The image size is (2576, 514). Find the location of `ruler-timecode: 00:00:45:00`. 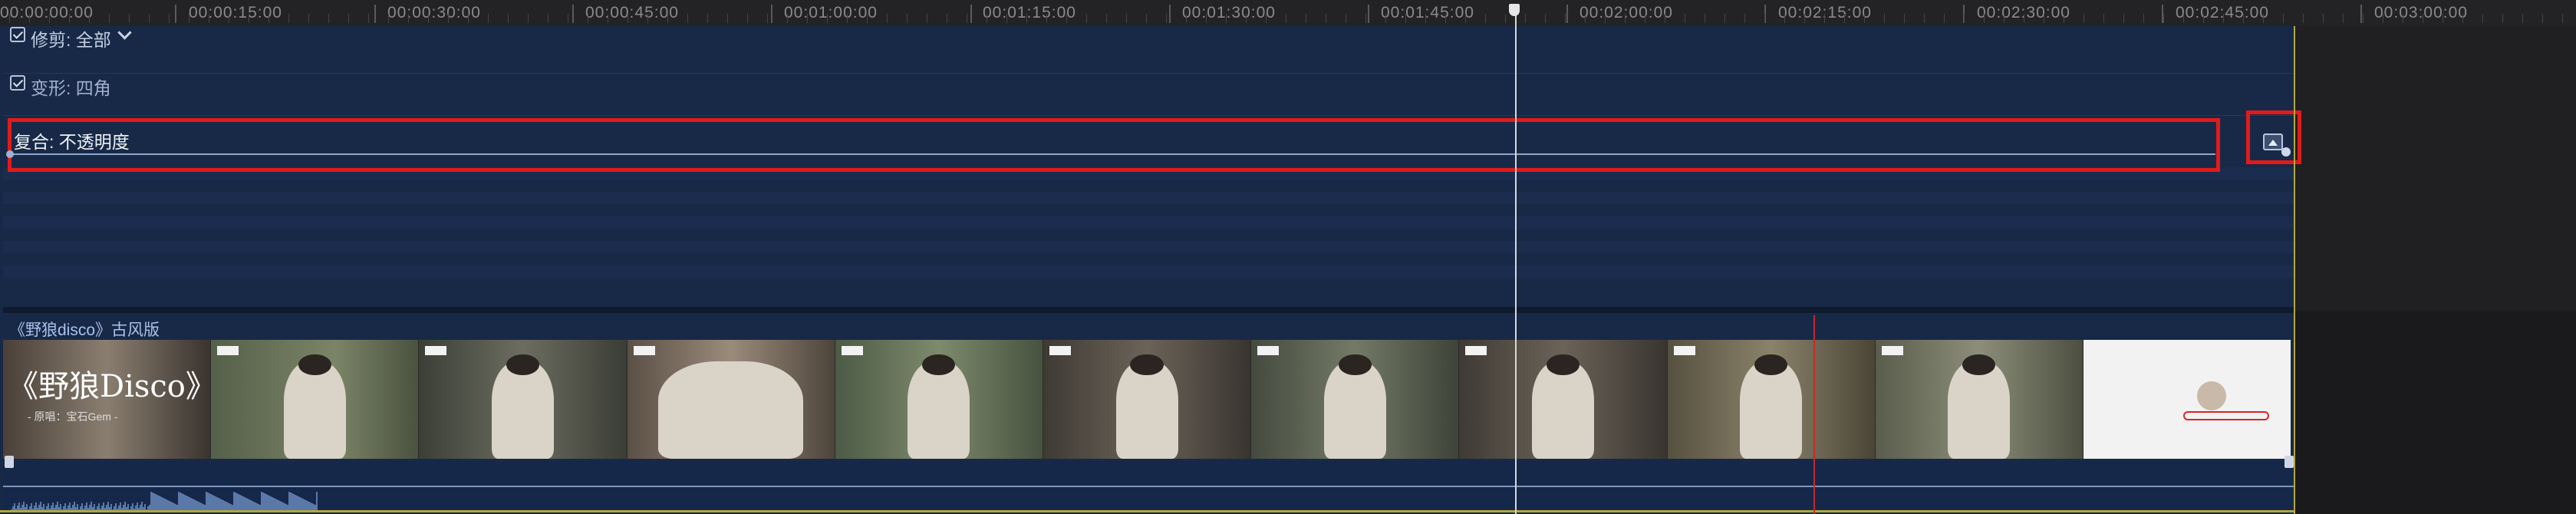

ruler-timecode: 00:00:45:00 is located at coordinates (632, 13).